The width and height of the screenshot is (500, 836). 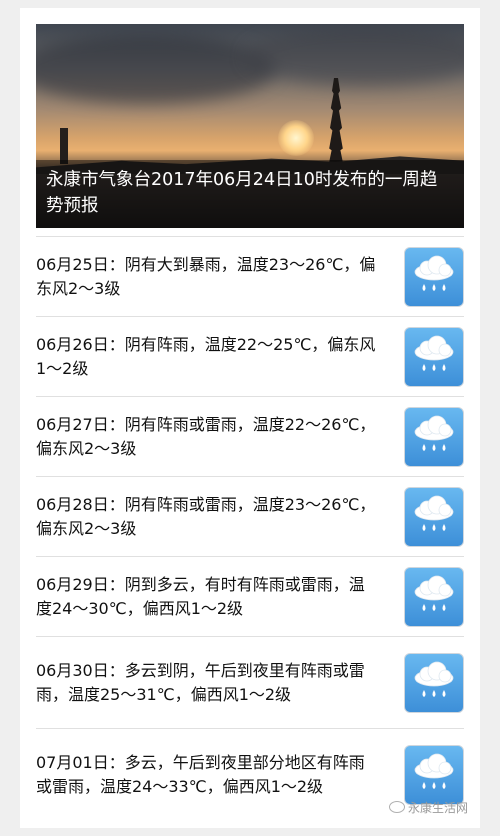 I want to click on wechat-icon, so click(x=396, y=807).